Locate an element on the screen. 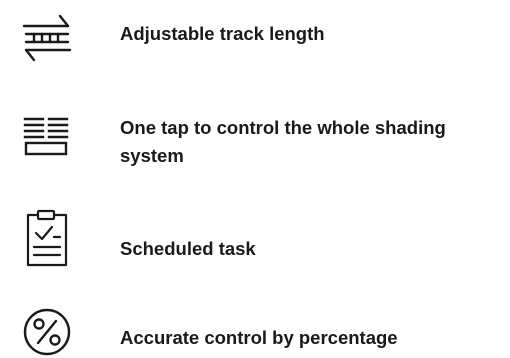 The height and width of the screenshot is (358, 510). feature-label: Scheduled task is located at coordinates (188, 248).